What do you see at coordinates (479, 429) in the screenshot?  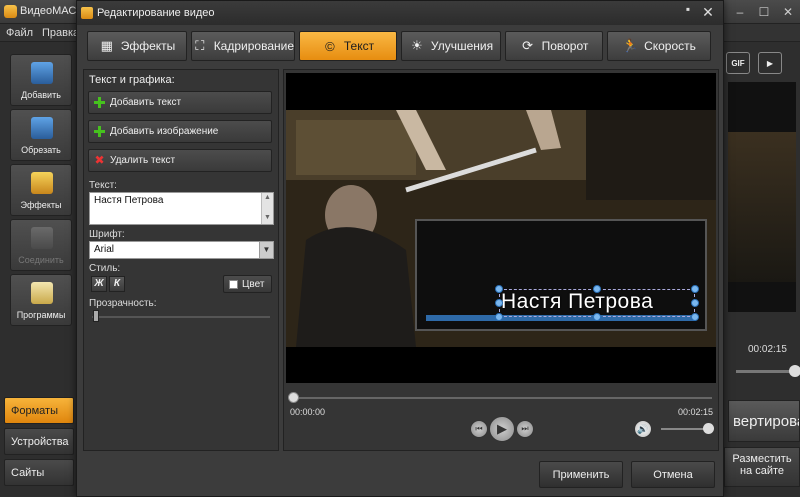 I see `skip-back-icon: ⏮` at bounding box center [479, 429].